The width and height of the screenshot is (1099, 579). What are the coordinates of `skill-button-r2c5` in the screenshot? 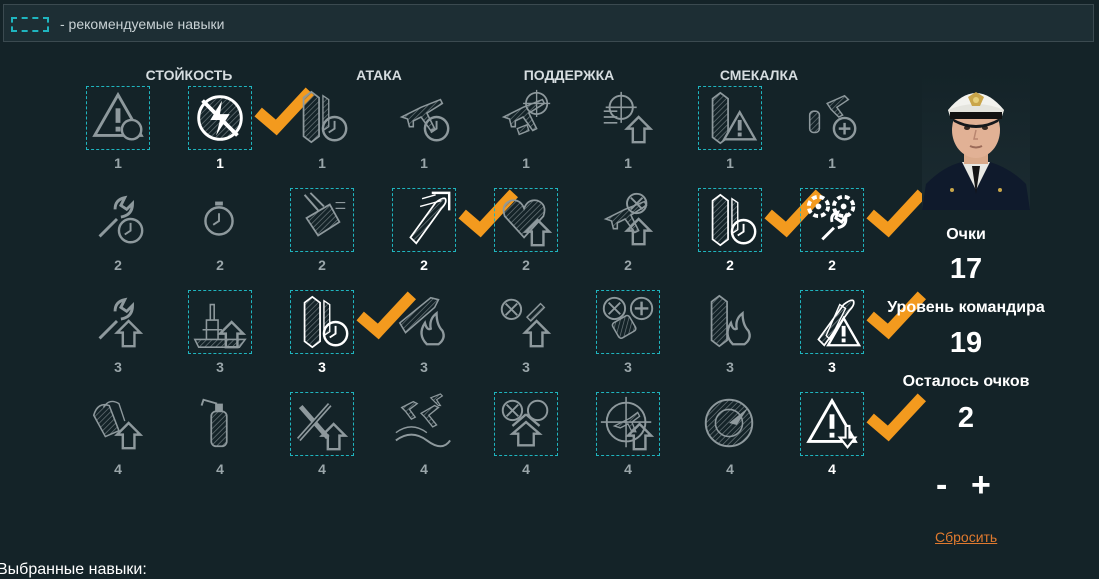 It's located at (526, 220).